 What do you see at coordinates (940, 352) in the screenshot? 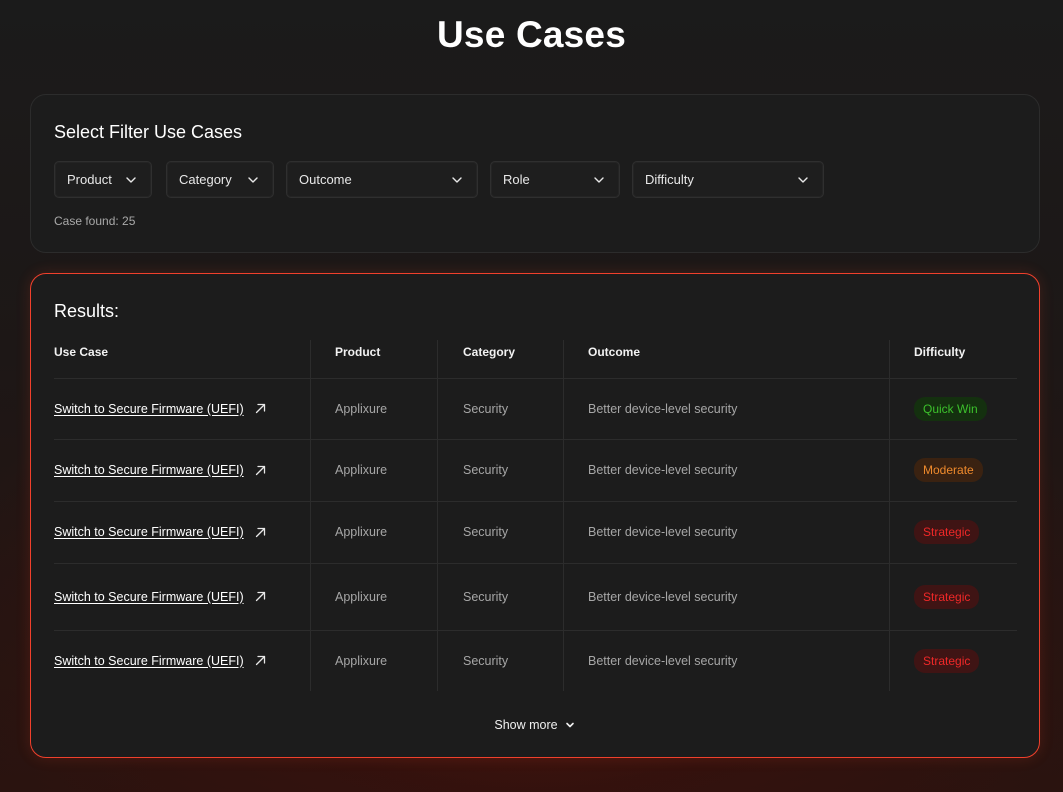
I see `column-header-difficulty: Difficulty` at bounding box center [940, 352].